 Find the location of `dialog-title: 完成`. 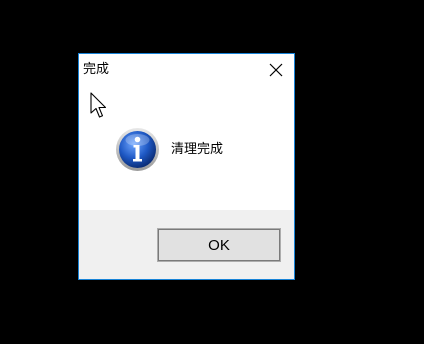

dialog-title: 完成 is located at coordinates (96, 69).